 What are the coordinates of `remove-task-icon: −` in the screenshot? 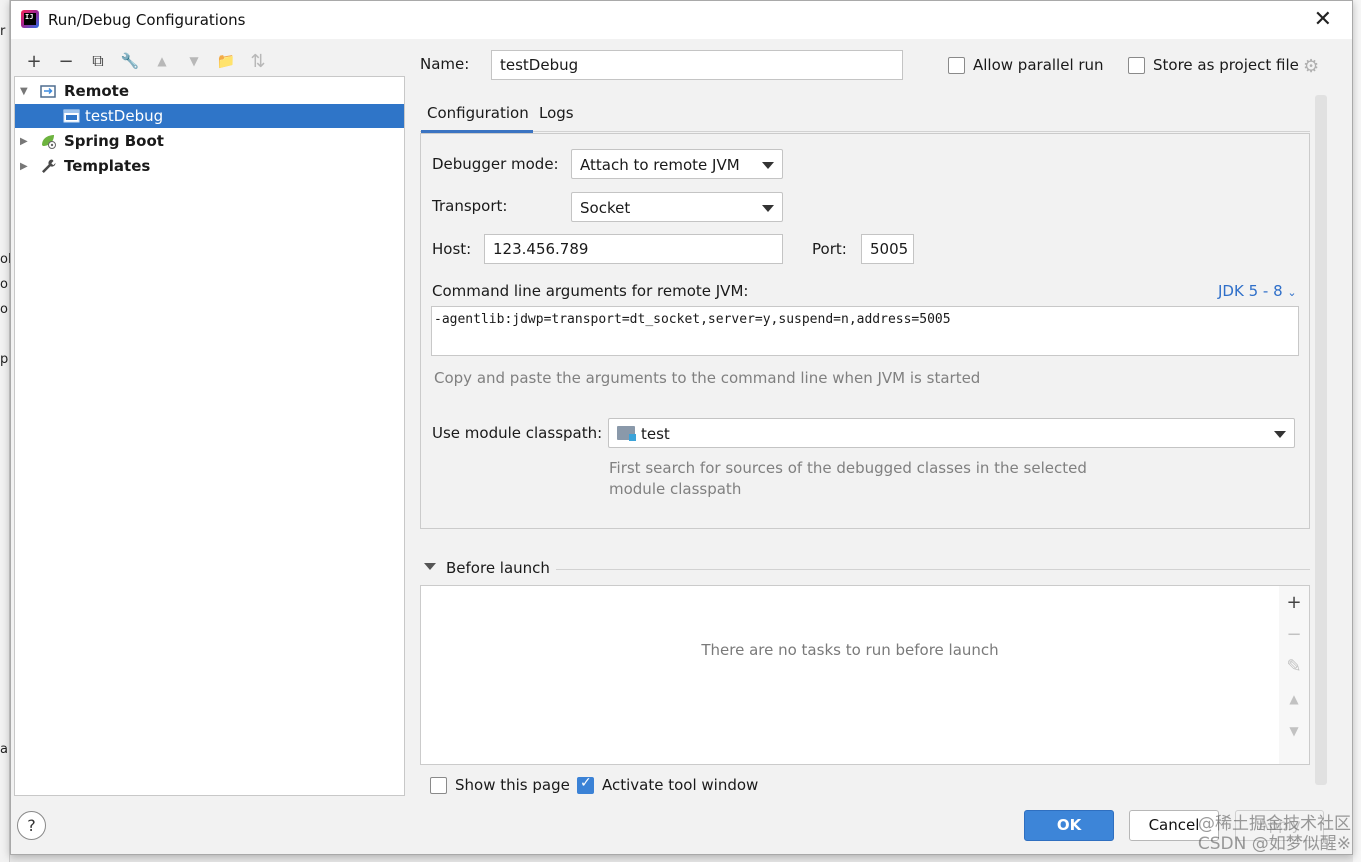 It's located at (1294, 634).